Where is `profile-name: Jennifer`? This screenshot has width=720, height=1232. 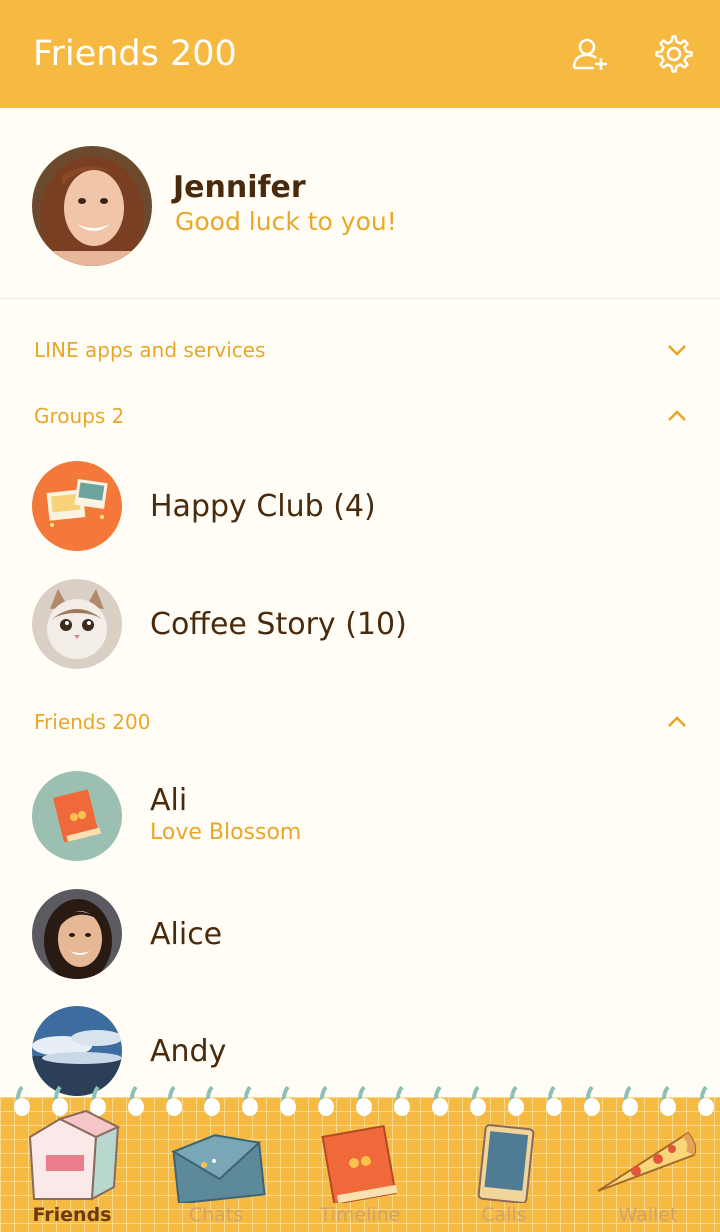 profile-name: Jennifer is located at coordinates (239, 187).